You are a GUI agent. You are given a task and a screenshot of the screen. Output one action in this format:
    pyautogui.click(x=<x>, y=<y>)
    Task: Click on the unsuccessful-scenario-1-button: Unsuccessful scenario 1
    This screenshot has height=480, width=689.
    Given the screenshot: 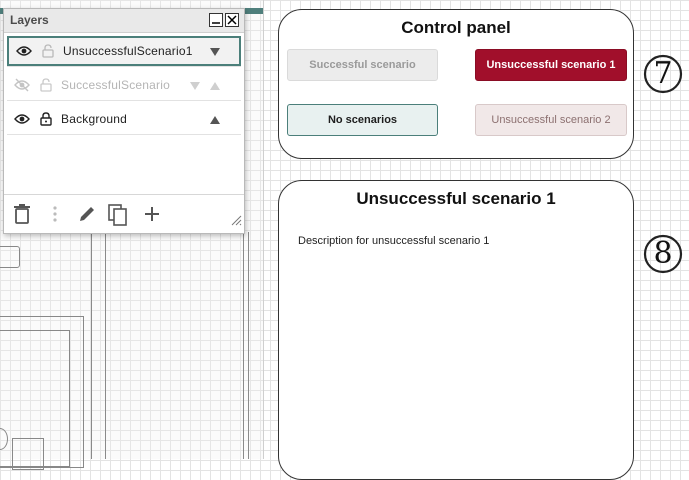 What is the action you would take?
    pyautogui.click(x=551, y=65)
    